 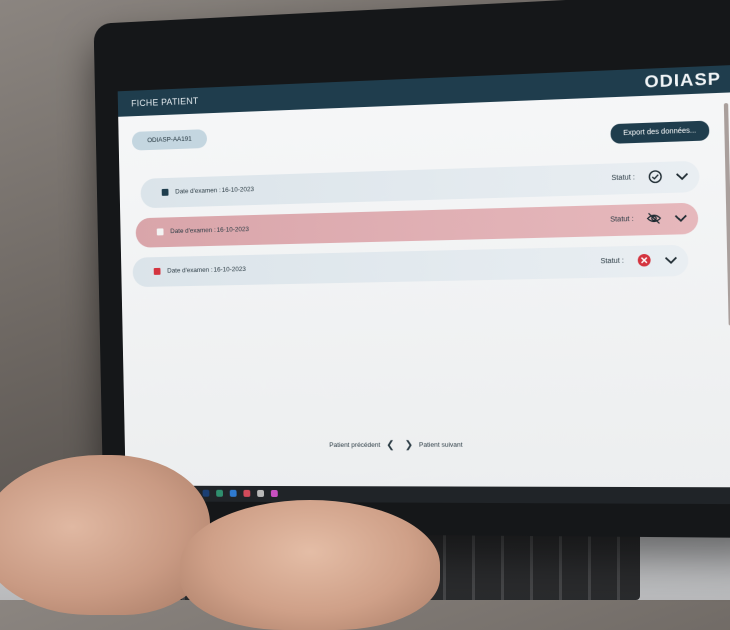 What do you see at coordinates (170, 140) in the screenshot?
I see `patient-id-badge: ODIASP-AA191` at bounding box center [170, 140].